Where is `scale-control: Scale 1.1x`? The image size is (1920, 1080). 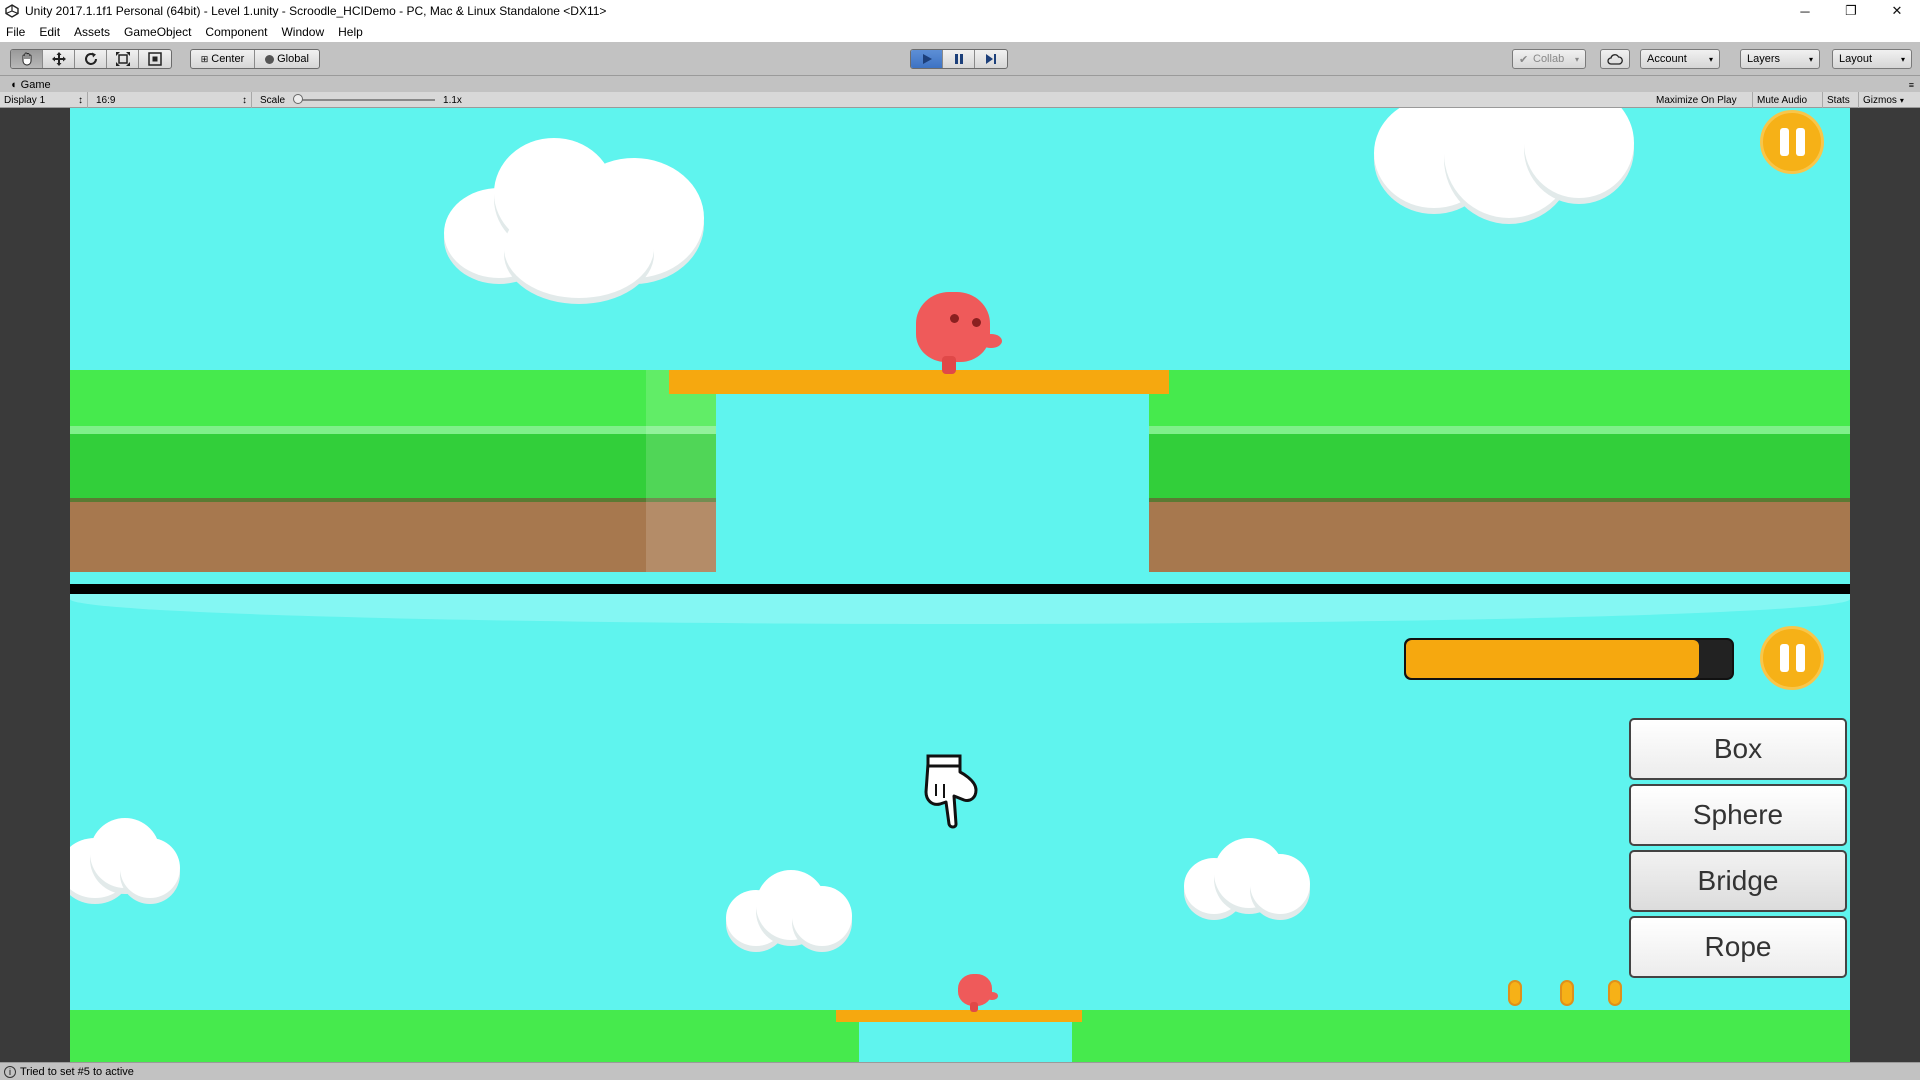
scale-control: Scale 1.1x is located at coordinates (366, 100).